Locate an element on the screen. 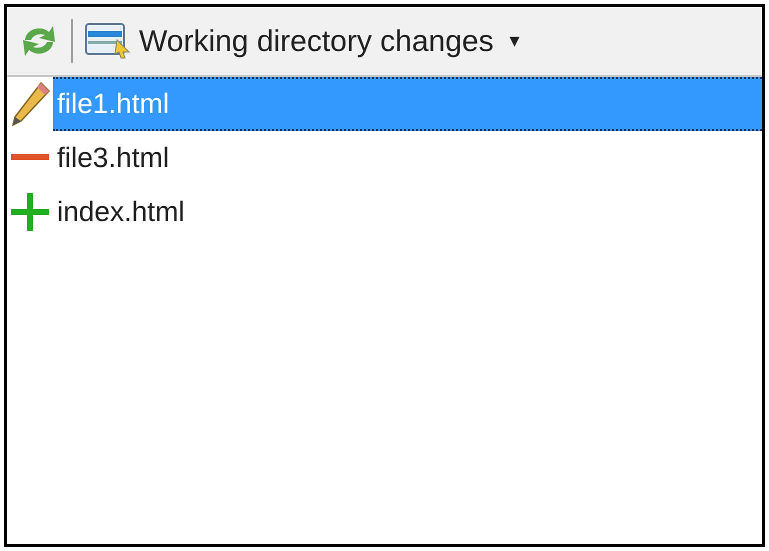 The width and height of the screenshot is (769, 551). file-item: file3.html is located at coordinates (407, 158).